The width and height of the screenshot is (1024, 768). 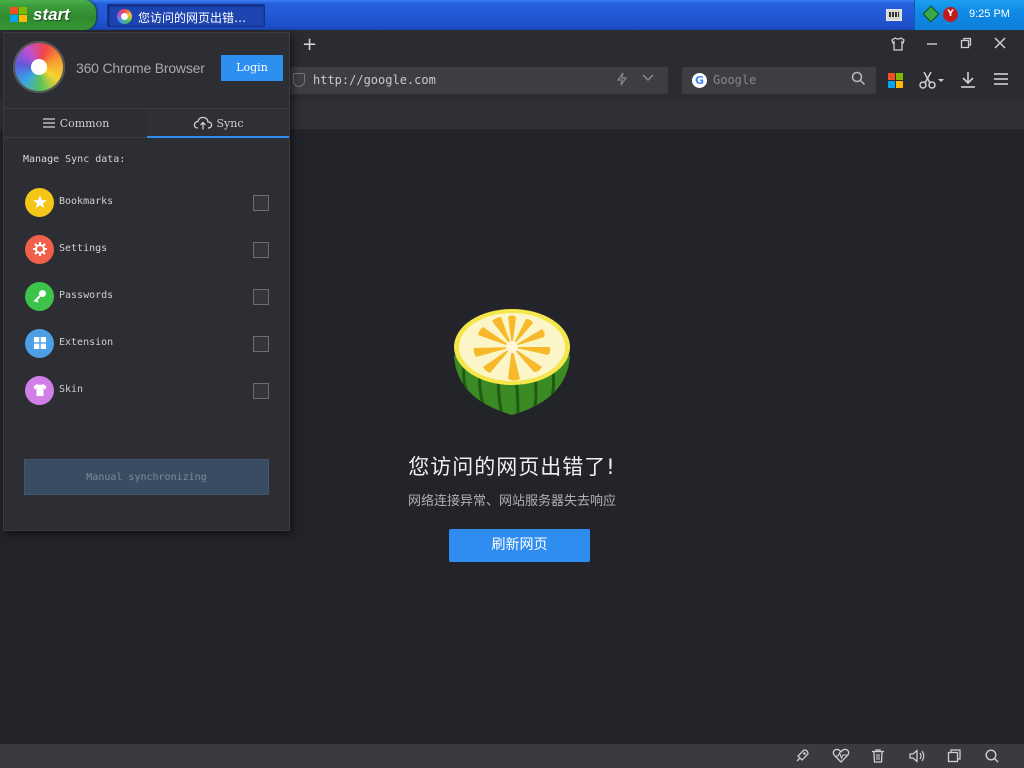 I want to click on start-label: start, so click(x=51, y=14).